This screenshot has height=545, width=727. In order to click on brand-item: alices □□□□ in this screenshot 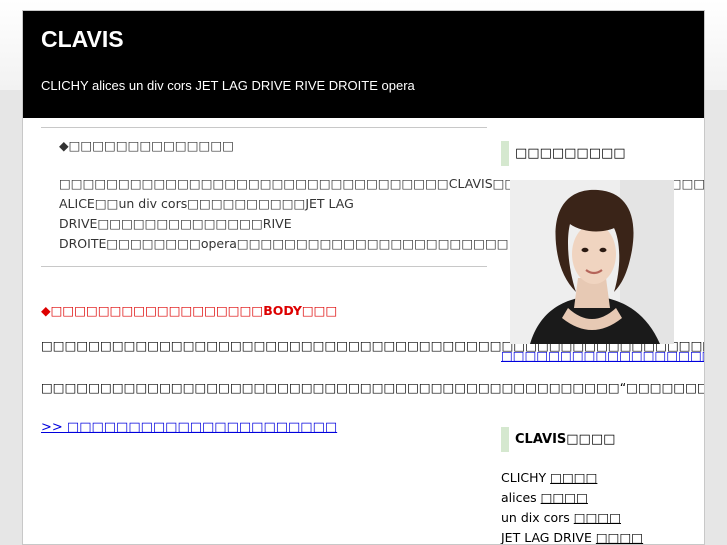, I will do `click(596, 498)`.